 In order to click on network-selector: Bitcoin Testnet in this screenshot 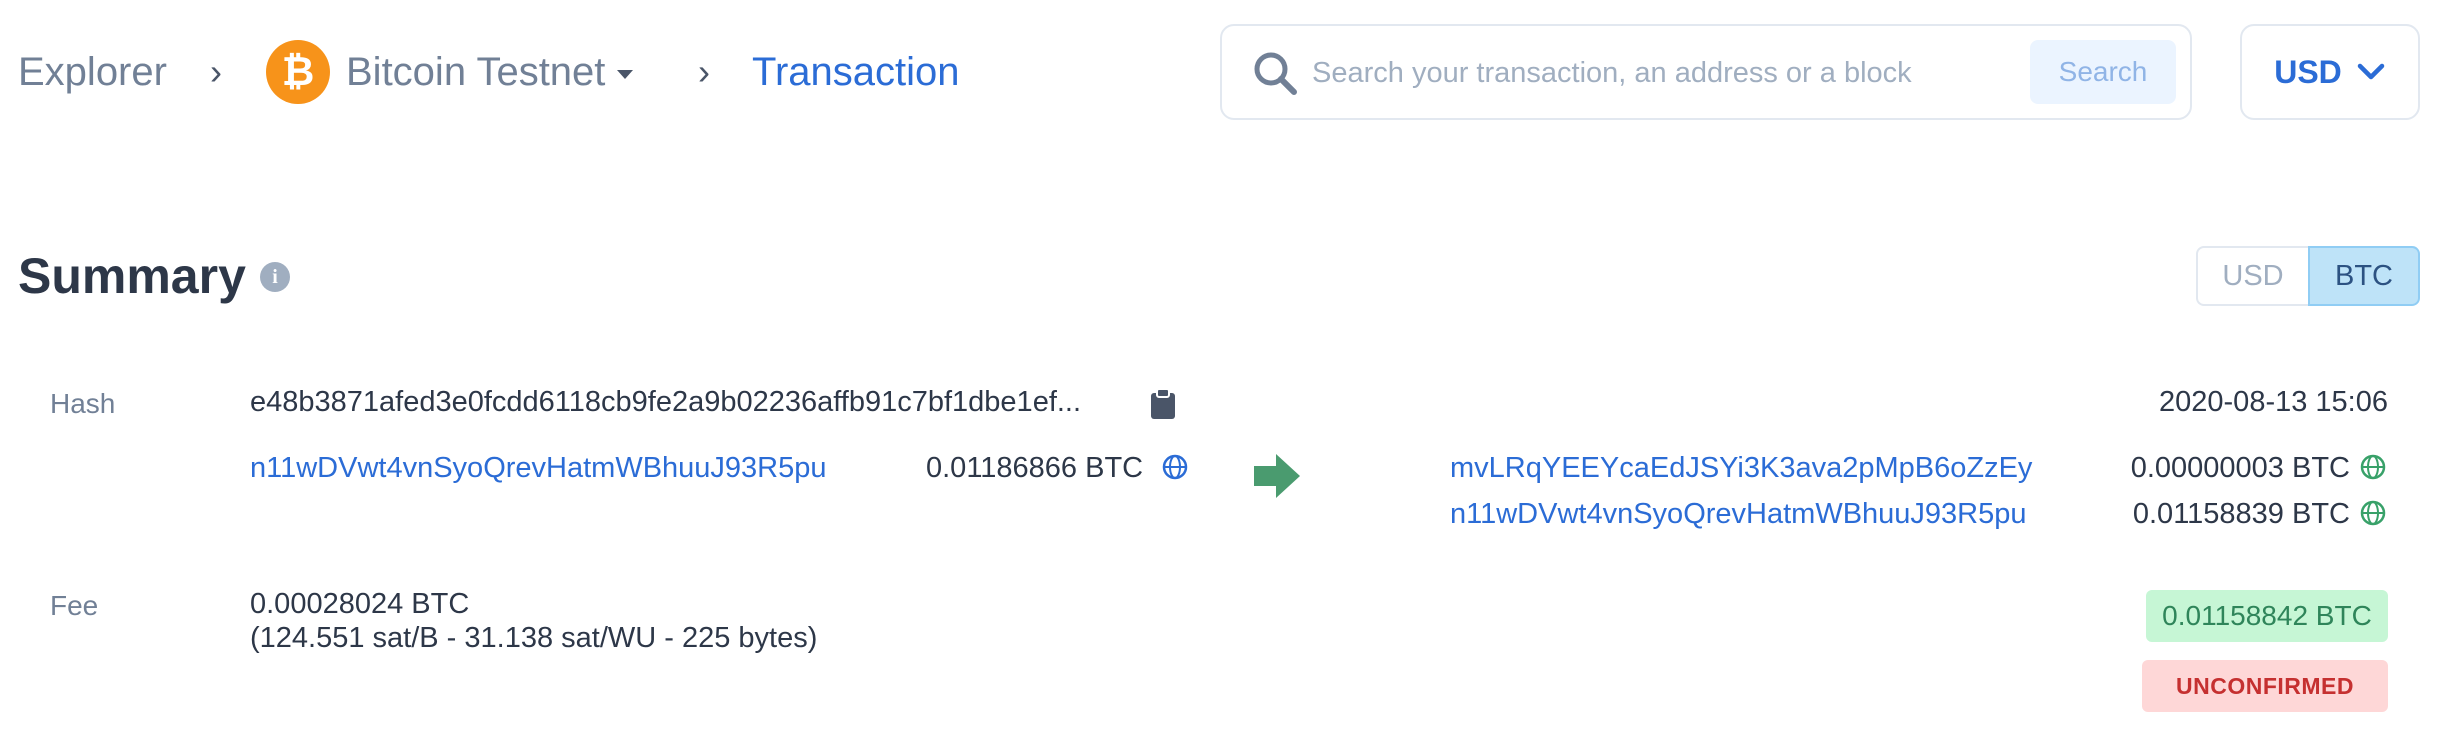, I will do `click(490, 72)`.